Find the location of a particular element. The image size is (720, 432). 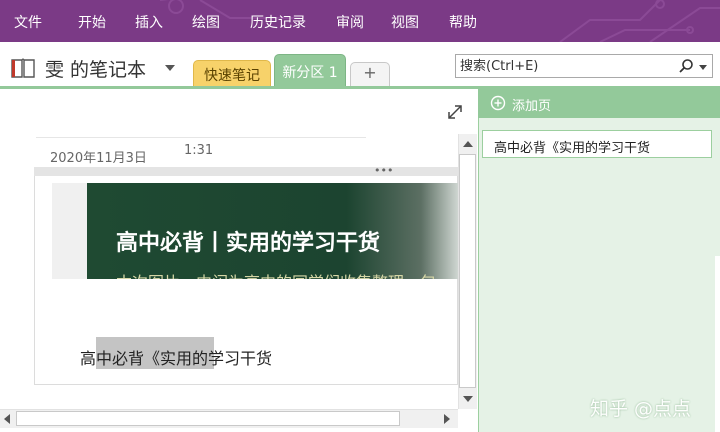

menu-home: 开始 is located at coordinates (92, 22).